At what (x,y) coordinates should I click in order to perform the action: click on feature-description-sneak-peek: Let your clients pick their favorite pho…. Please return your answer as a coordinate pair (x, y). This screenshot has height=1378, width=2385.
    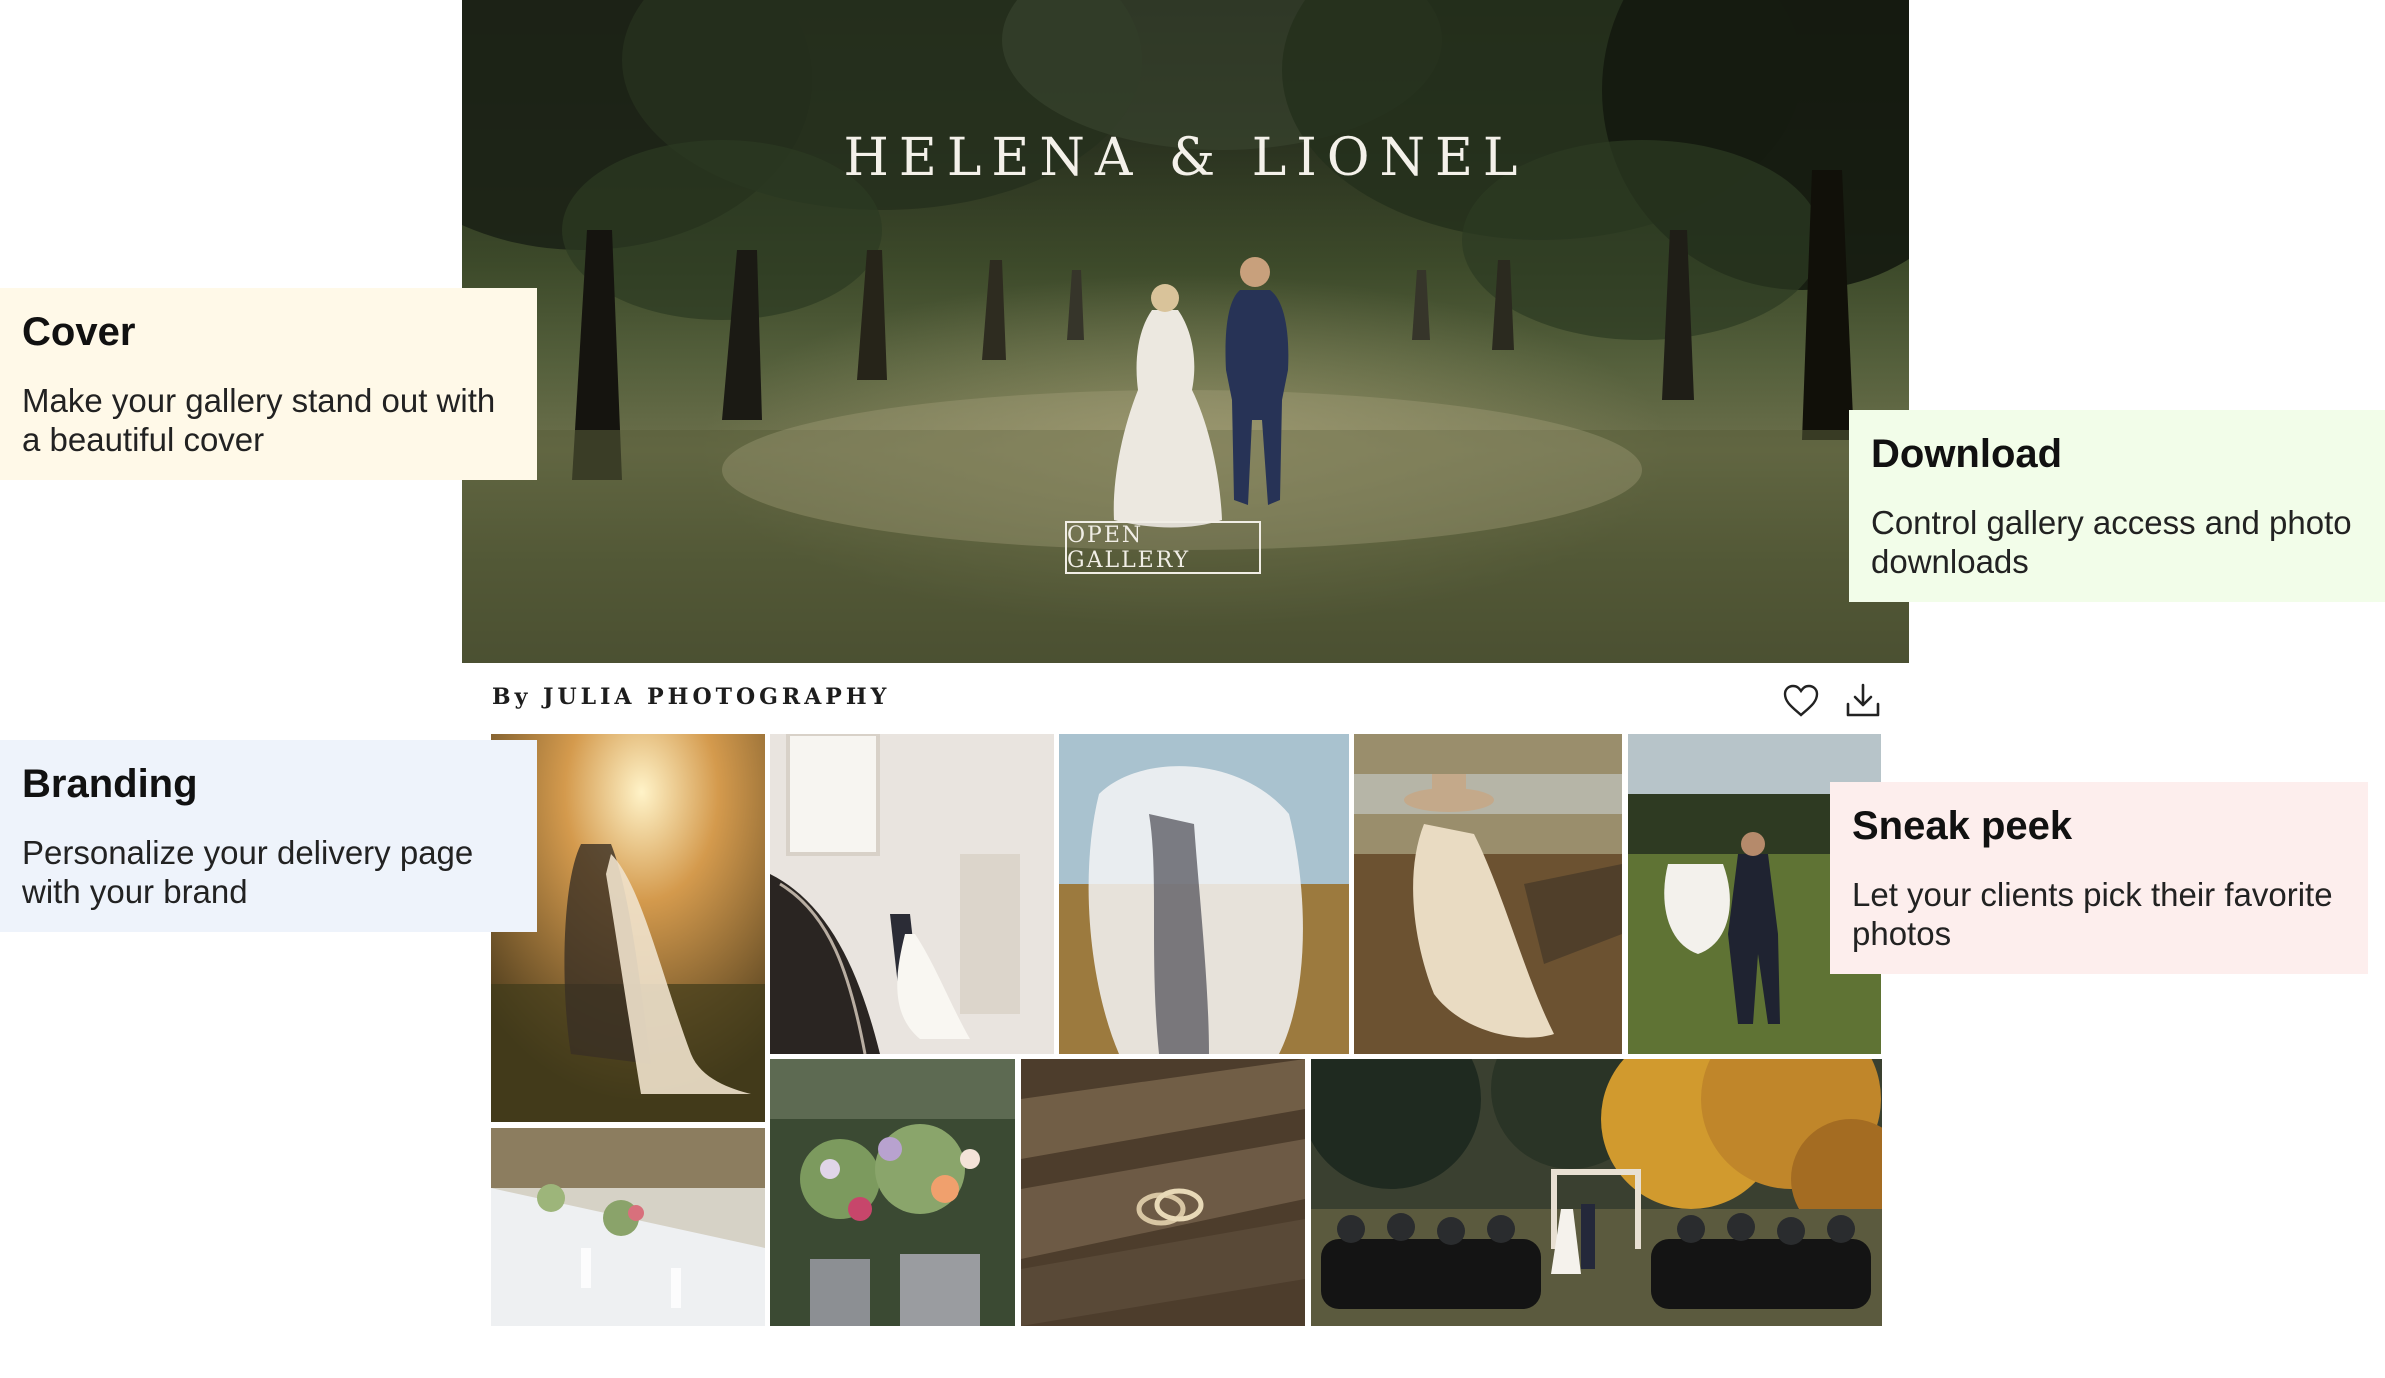
    Looking at the image, I should click on (2092, 914).